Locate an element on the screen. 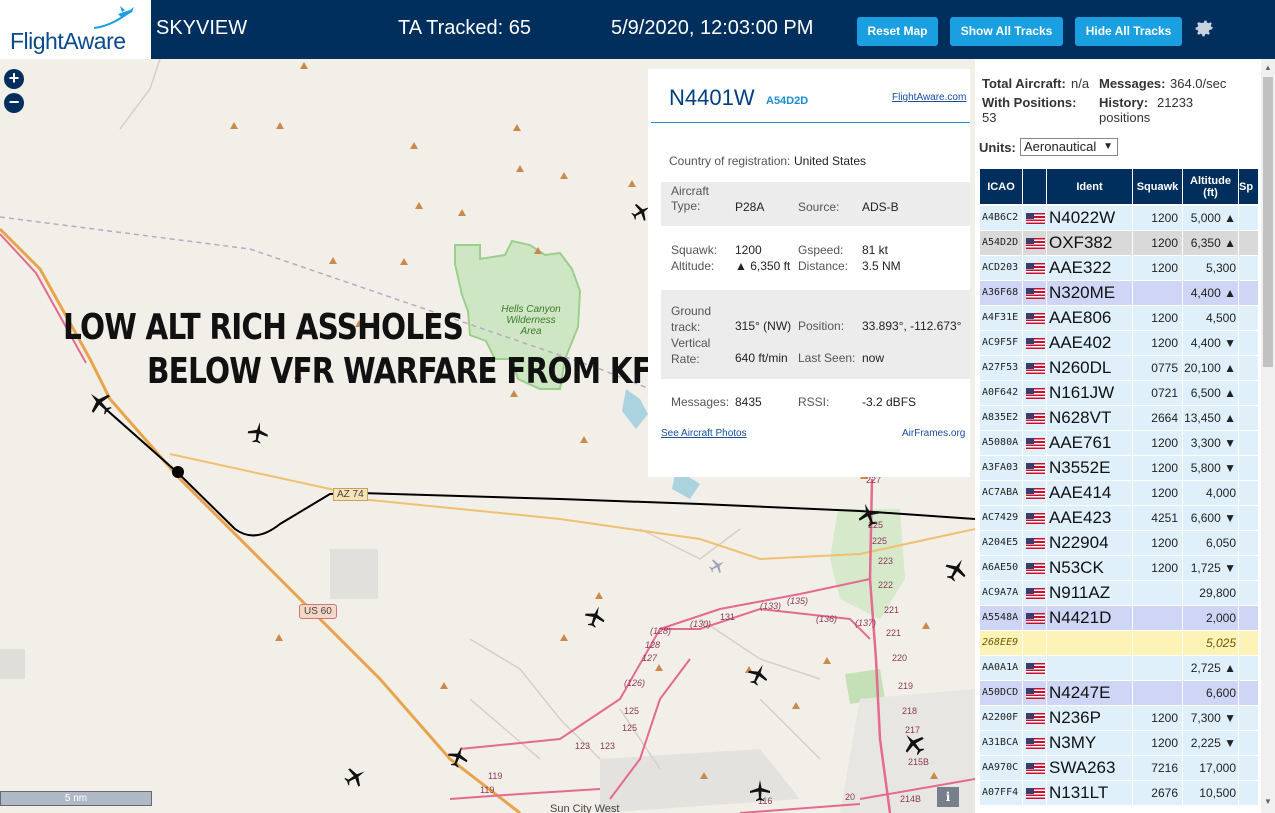 Image resolution: width=1275 pixels, height=813 pixels. scroll-down-icon: ▼ is located at coordinates (1268, 801).